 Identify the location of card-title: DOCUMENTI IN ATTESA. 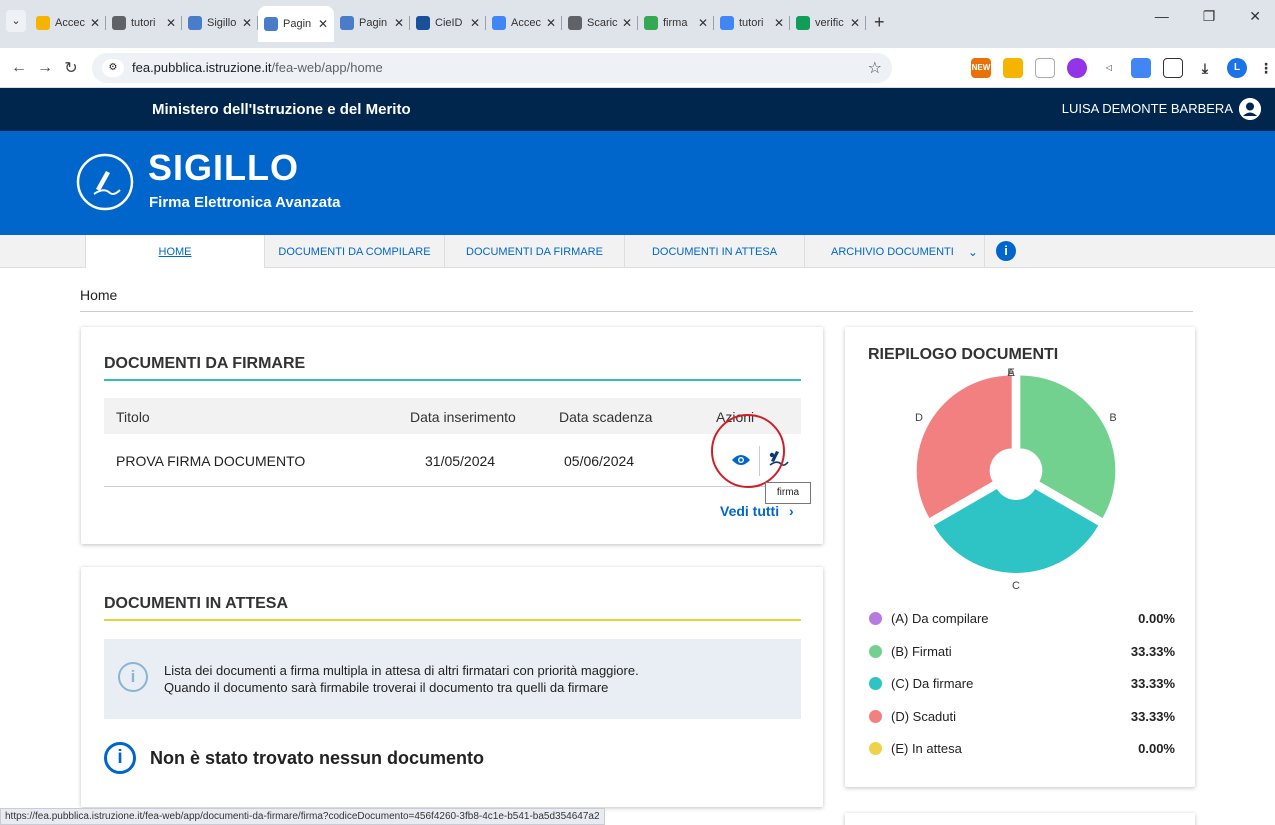
(196, 603).